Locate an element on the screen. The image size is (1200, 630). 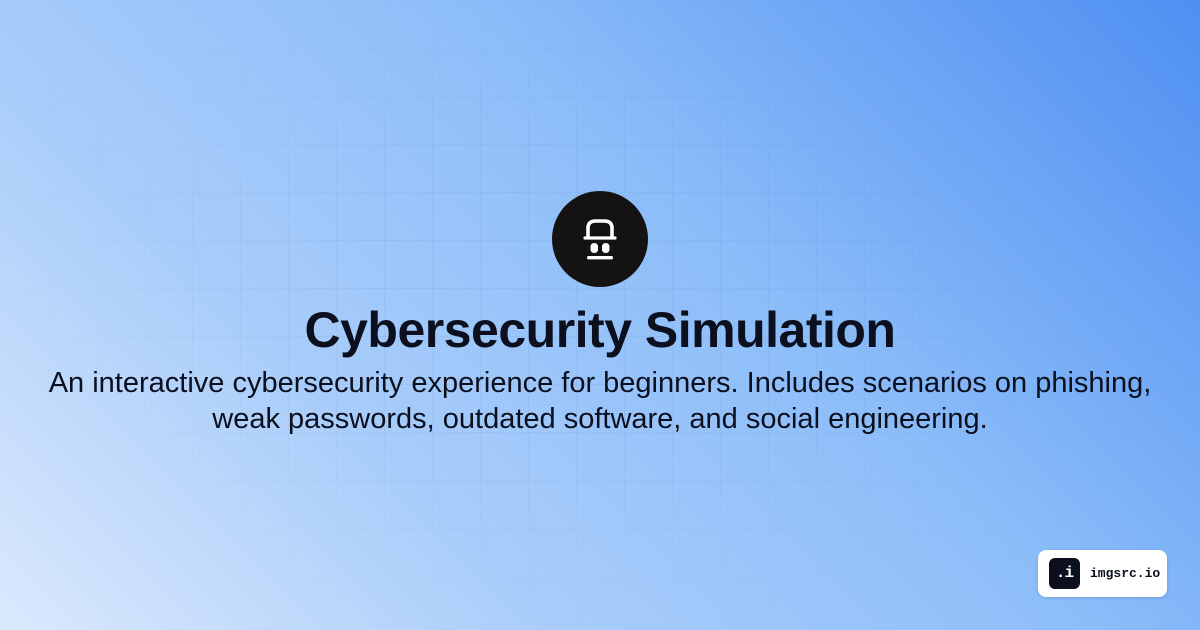
imgsrc-badge-label: imgsrc.io is located at coordinates (1125, 573).